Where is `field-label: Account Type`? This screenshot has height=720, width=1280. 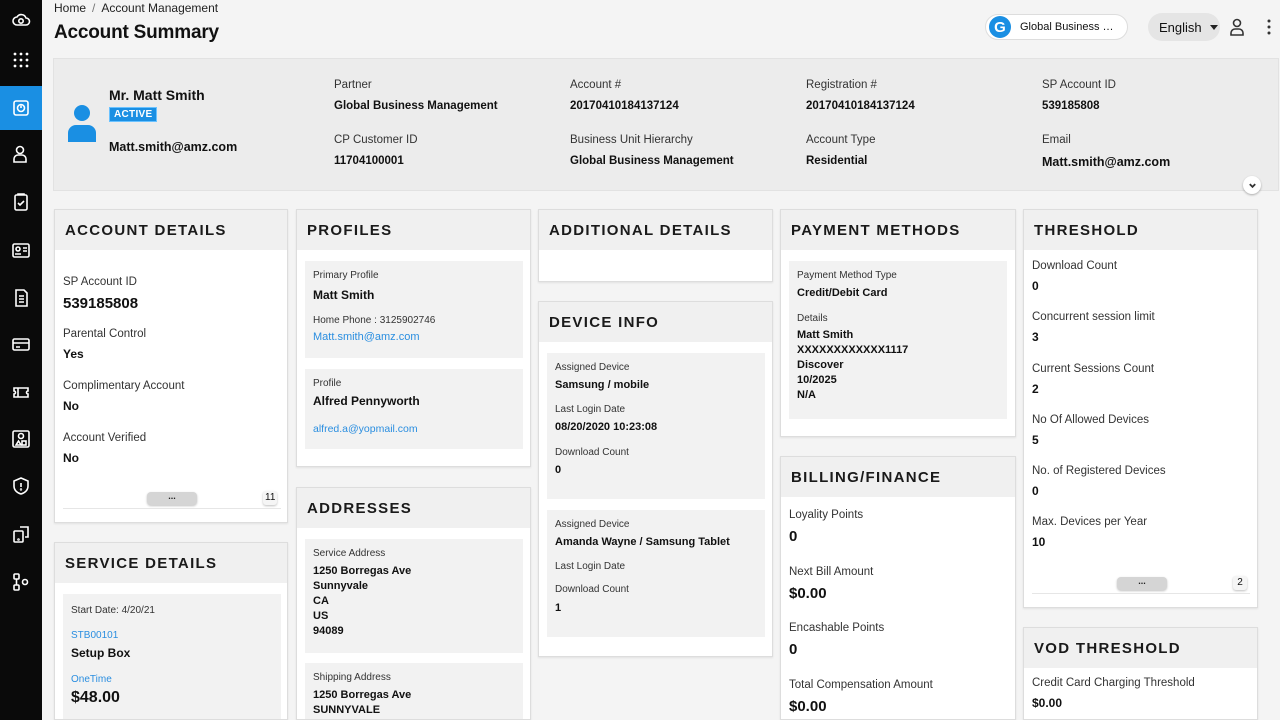
field-label: Account Type is located at coordinates (841, 140).